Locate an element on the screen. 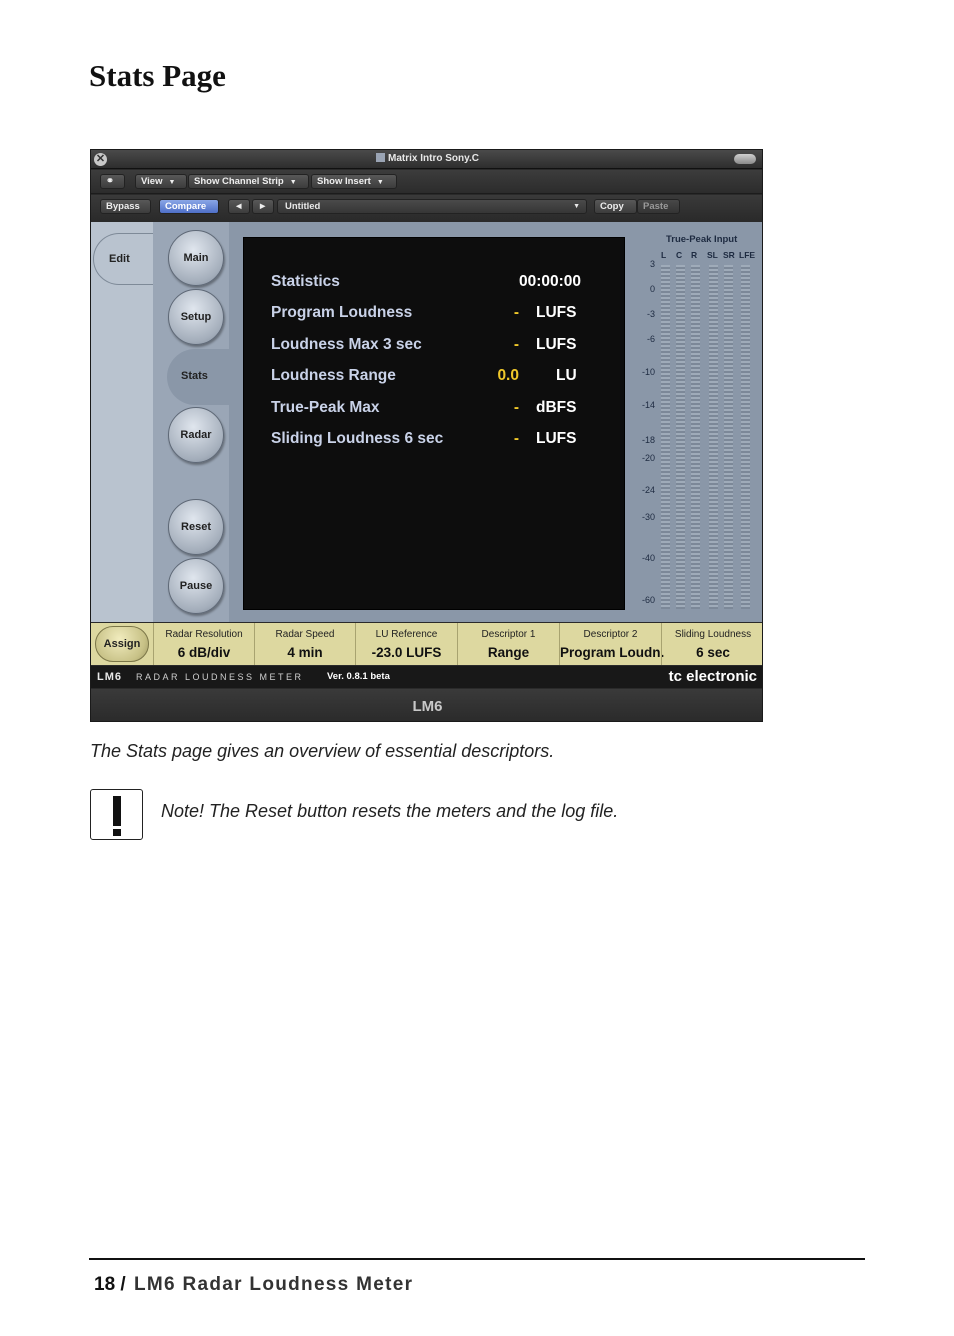  prev-preset-button: ◄ is located at coordinates (239, 206).